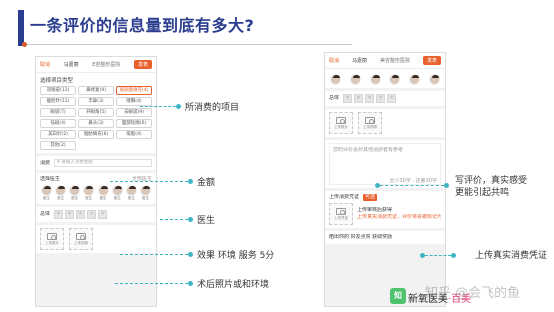  What do you see at coordinates (58, 101) in the screenshot?
I see `project-tag: 瘦脸针(11)` at bounding box center [58, 101].